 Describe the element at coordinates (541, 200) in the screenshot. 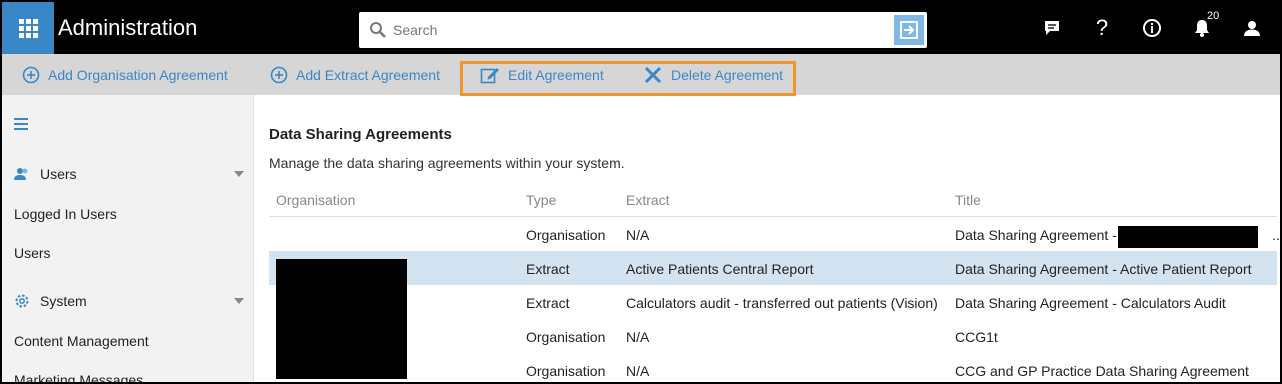

I see `column-header-type: Type` at that location.